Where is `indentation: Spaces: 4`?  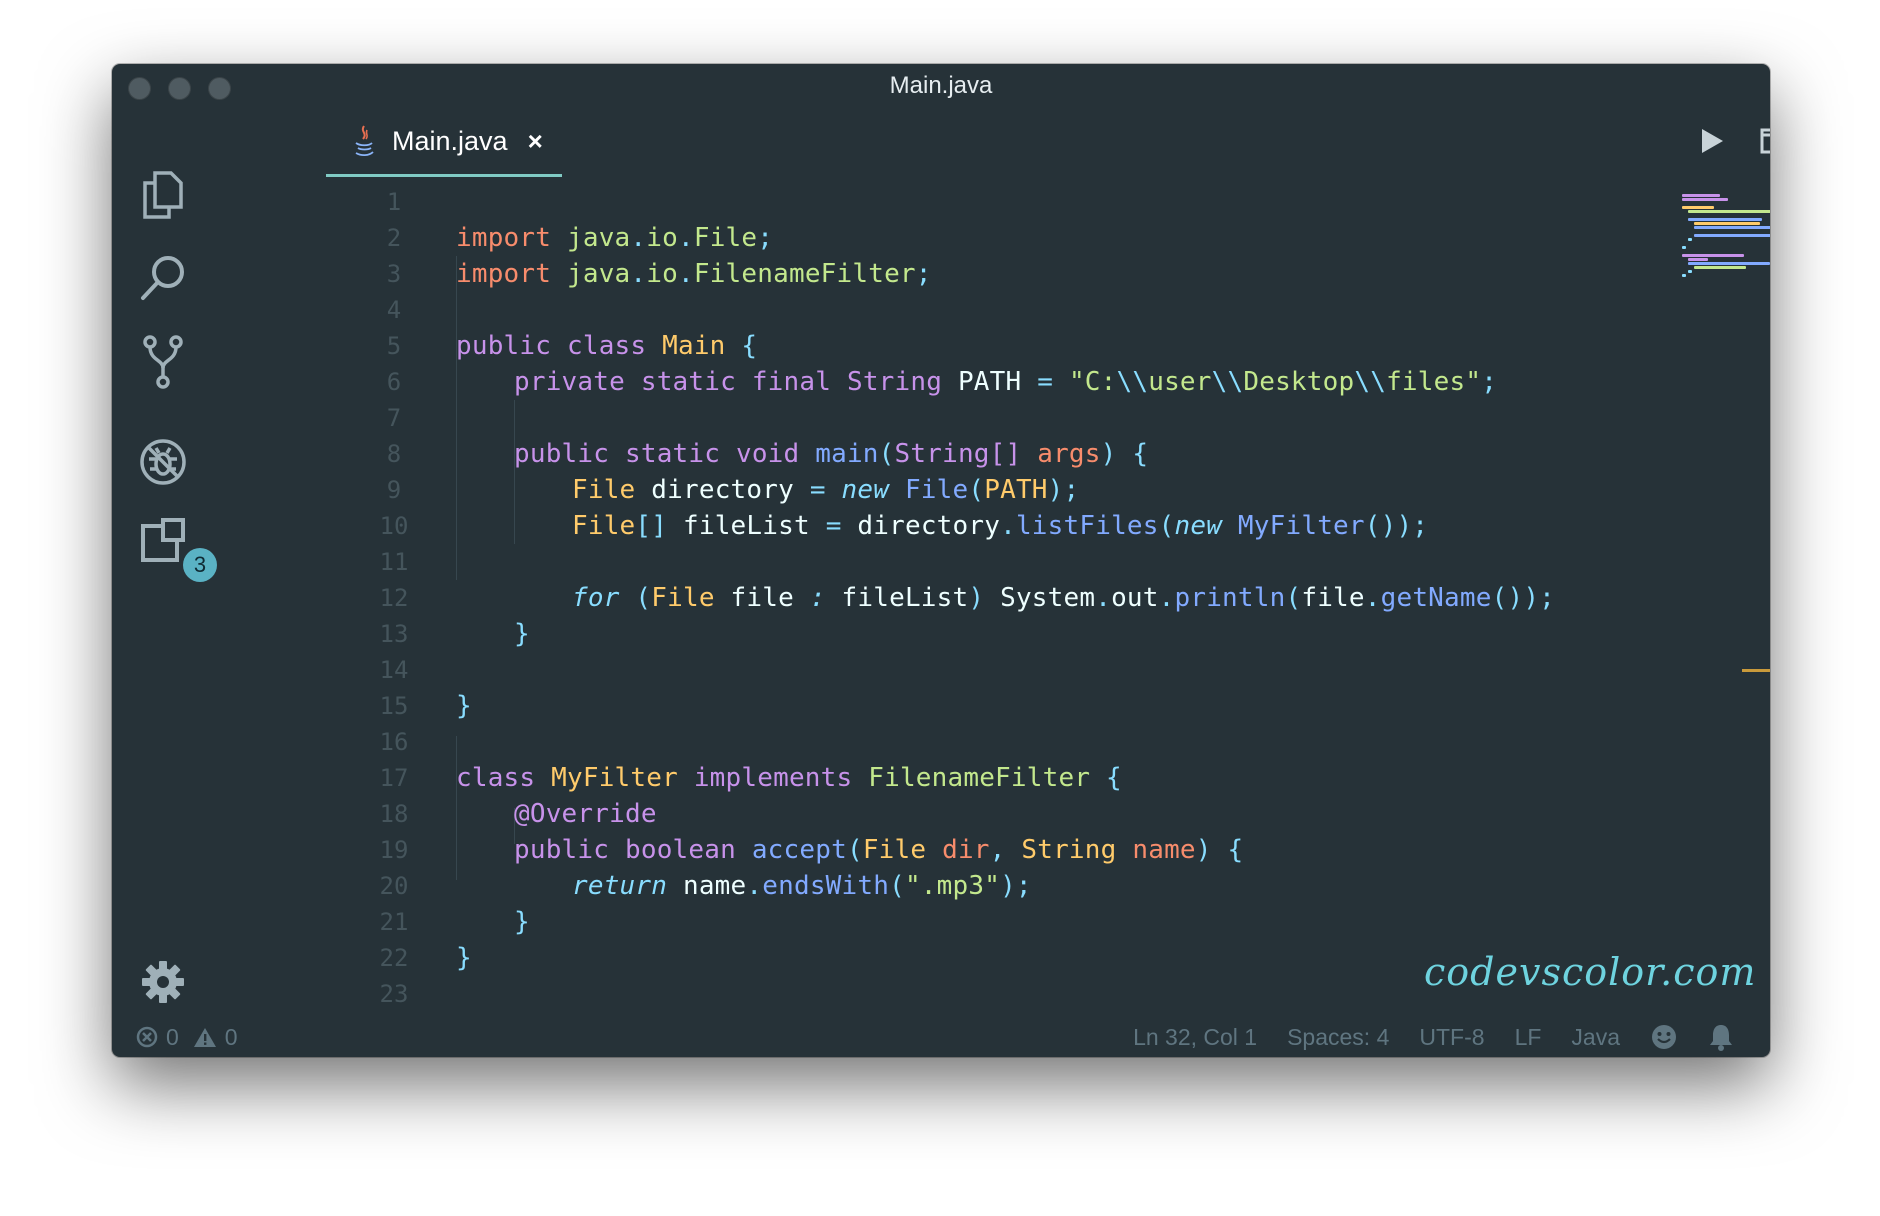
indentation: Spaces: 4 is located at coordinates (1338, 1037).